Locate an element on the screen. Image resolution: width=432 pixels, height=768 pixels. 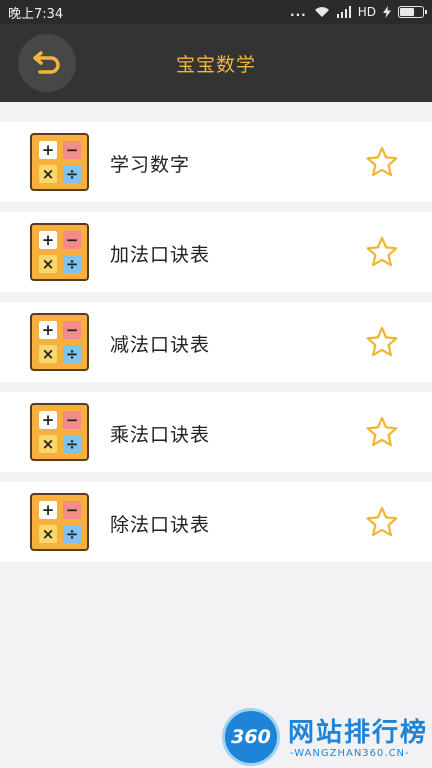
watermark: 360 网站排行榜 -WANGZHAN360.CN- is located at coordinates (326, 737).